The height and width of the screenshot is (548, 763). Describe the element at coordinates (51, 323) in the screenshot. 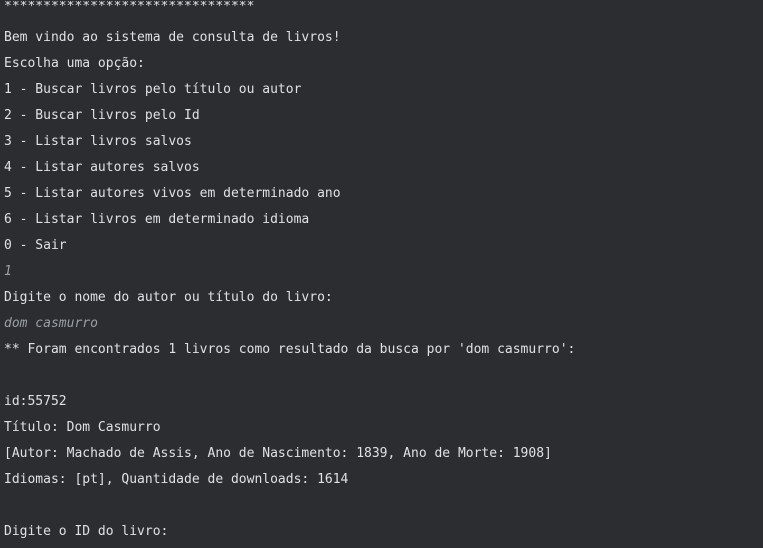

I see `user-input-search: dom casmurro` at that location.